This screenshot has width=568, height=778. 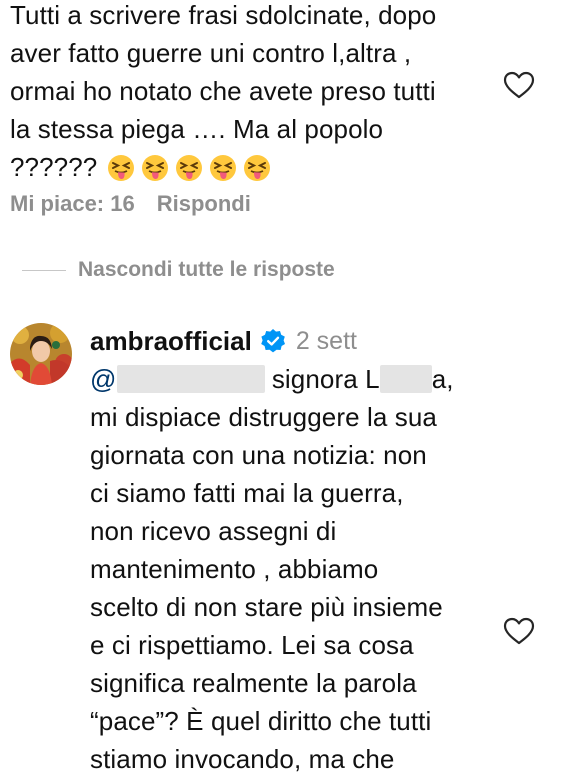 What do you see at coordinates (54, 167) in the screenshot?
I see `comment-1-question-marks: ??????` at bounding box center [54, 167].